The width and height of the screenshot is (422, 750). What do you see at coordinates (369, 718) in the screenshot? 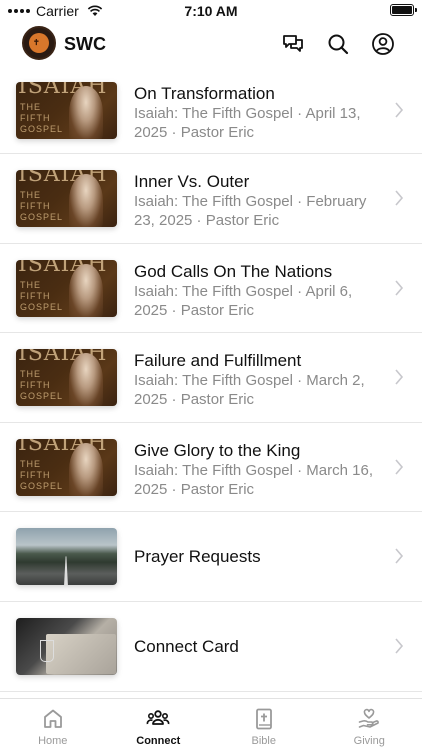
I see `giving-icon` at bounding box center [369, 718].